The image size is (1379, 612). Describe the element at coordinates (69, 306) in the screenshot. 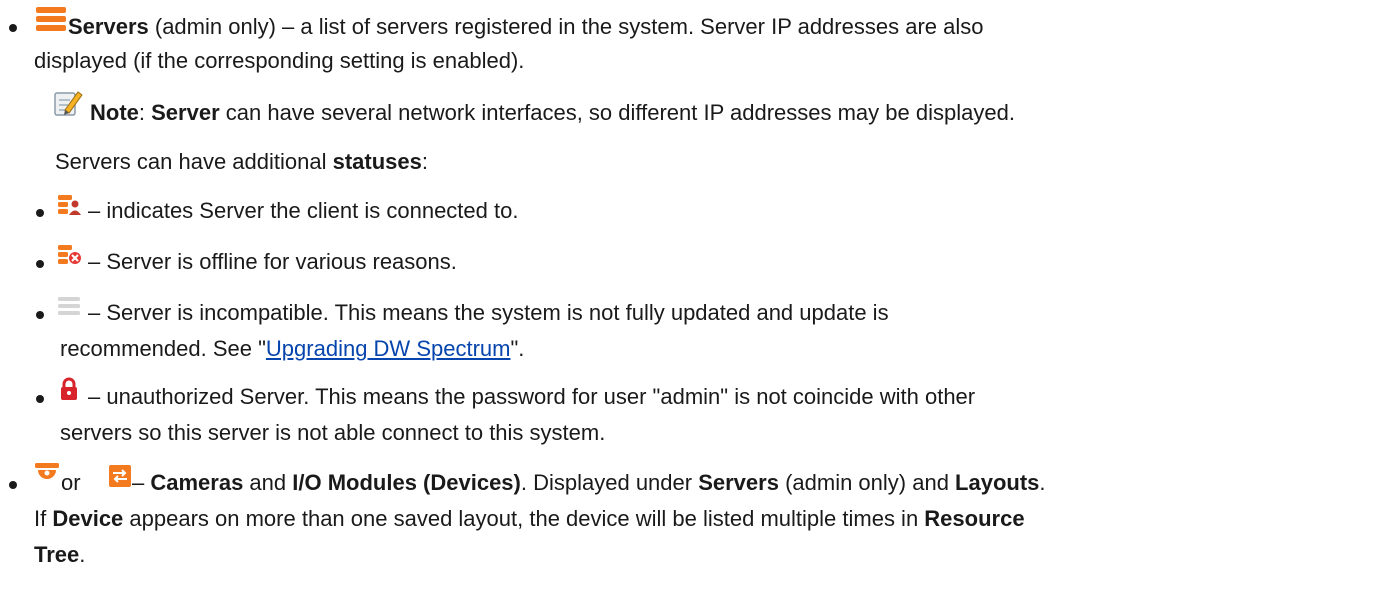

I see `server-incompatible-icon` at that location.